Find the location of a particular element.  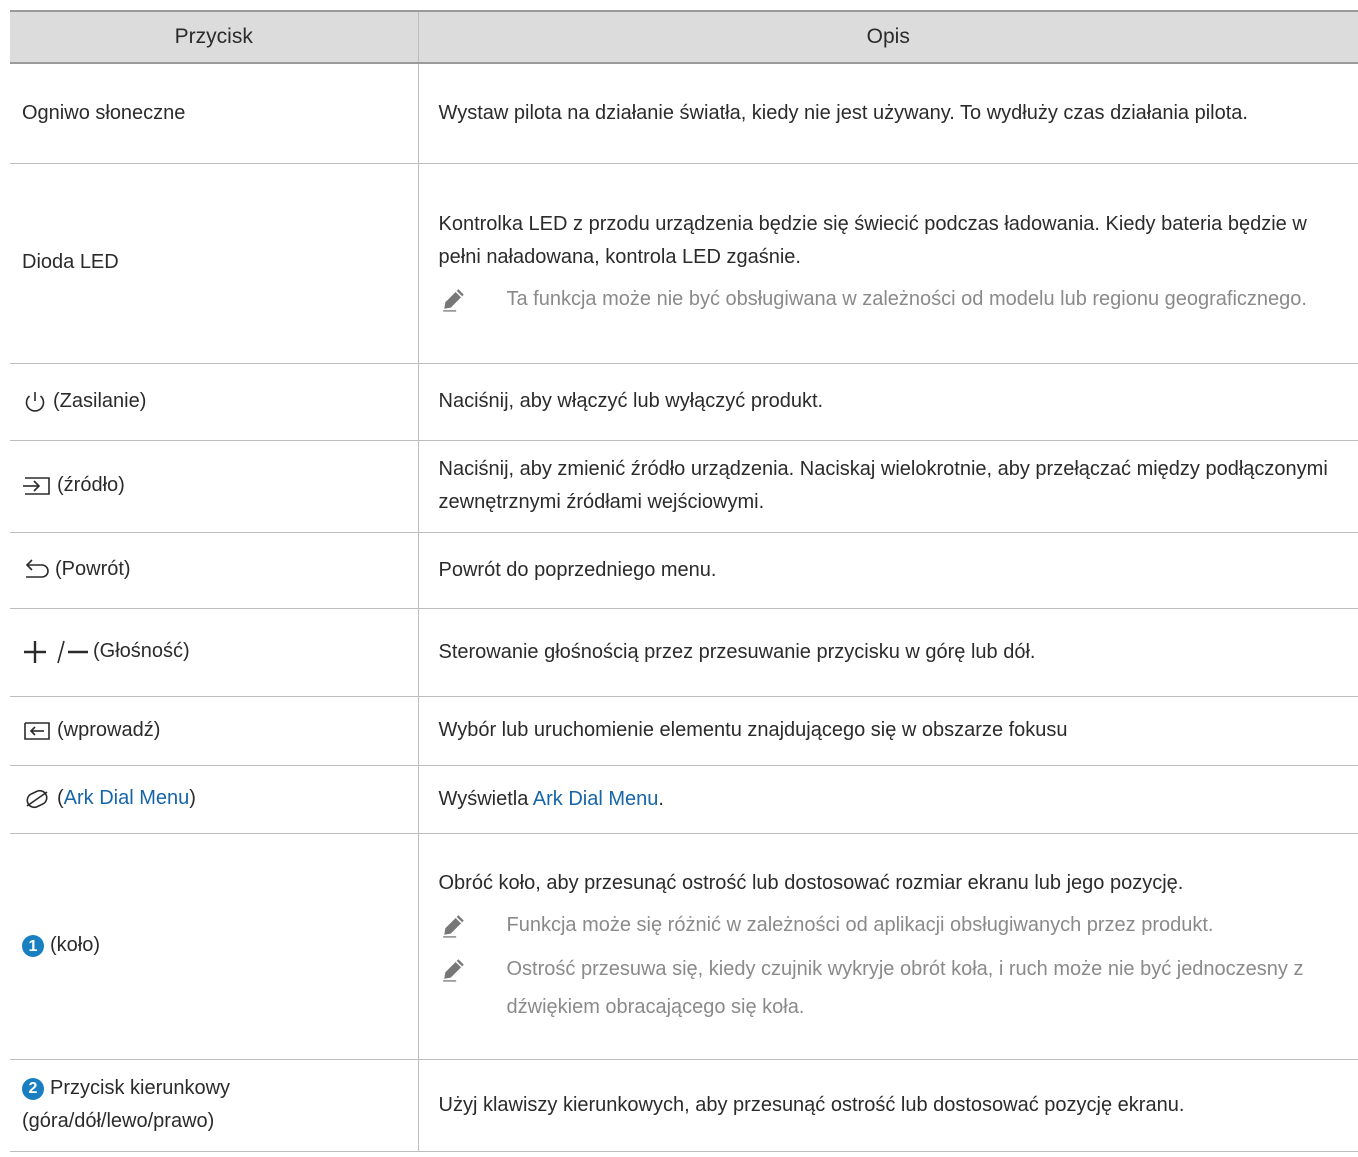

button-label: (wprowadź) is located at coordinates (109, 730).